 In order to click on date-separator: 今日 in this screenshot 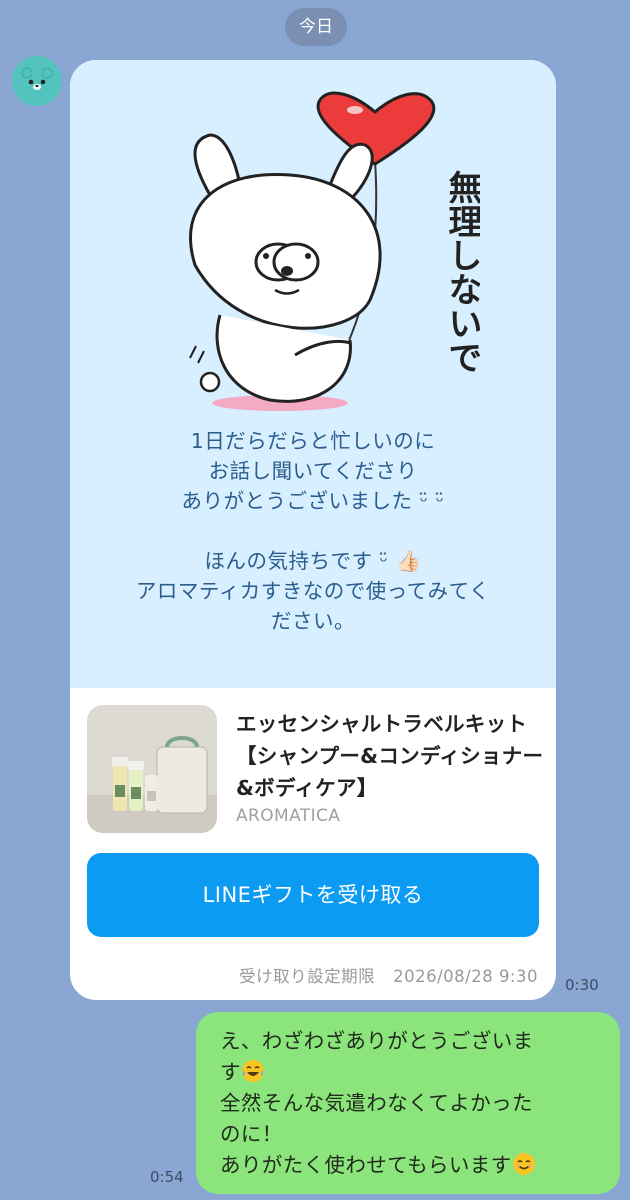, I will do `click(316, 27)`.